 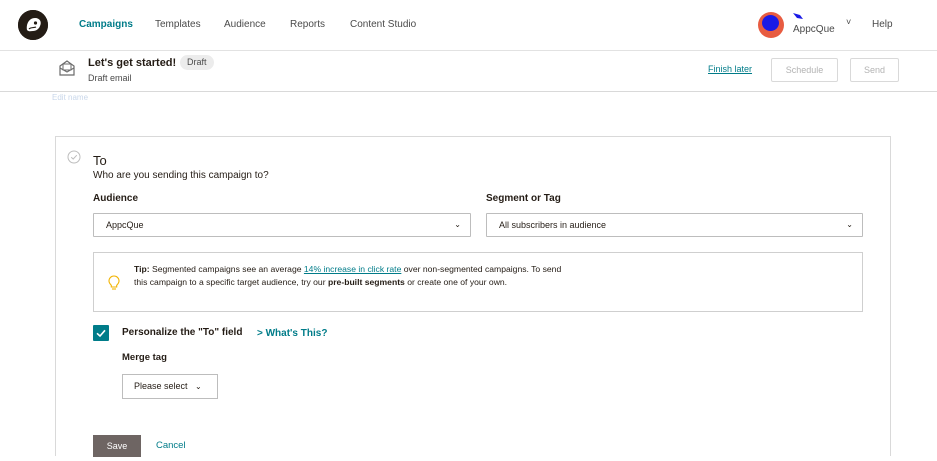 What do you see at coordinates (132, 63) in the screenshot?
I see `campaign-title: Let's get started!` at bounding box center [132, 63].